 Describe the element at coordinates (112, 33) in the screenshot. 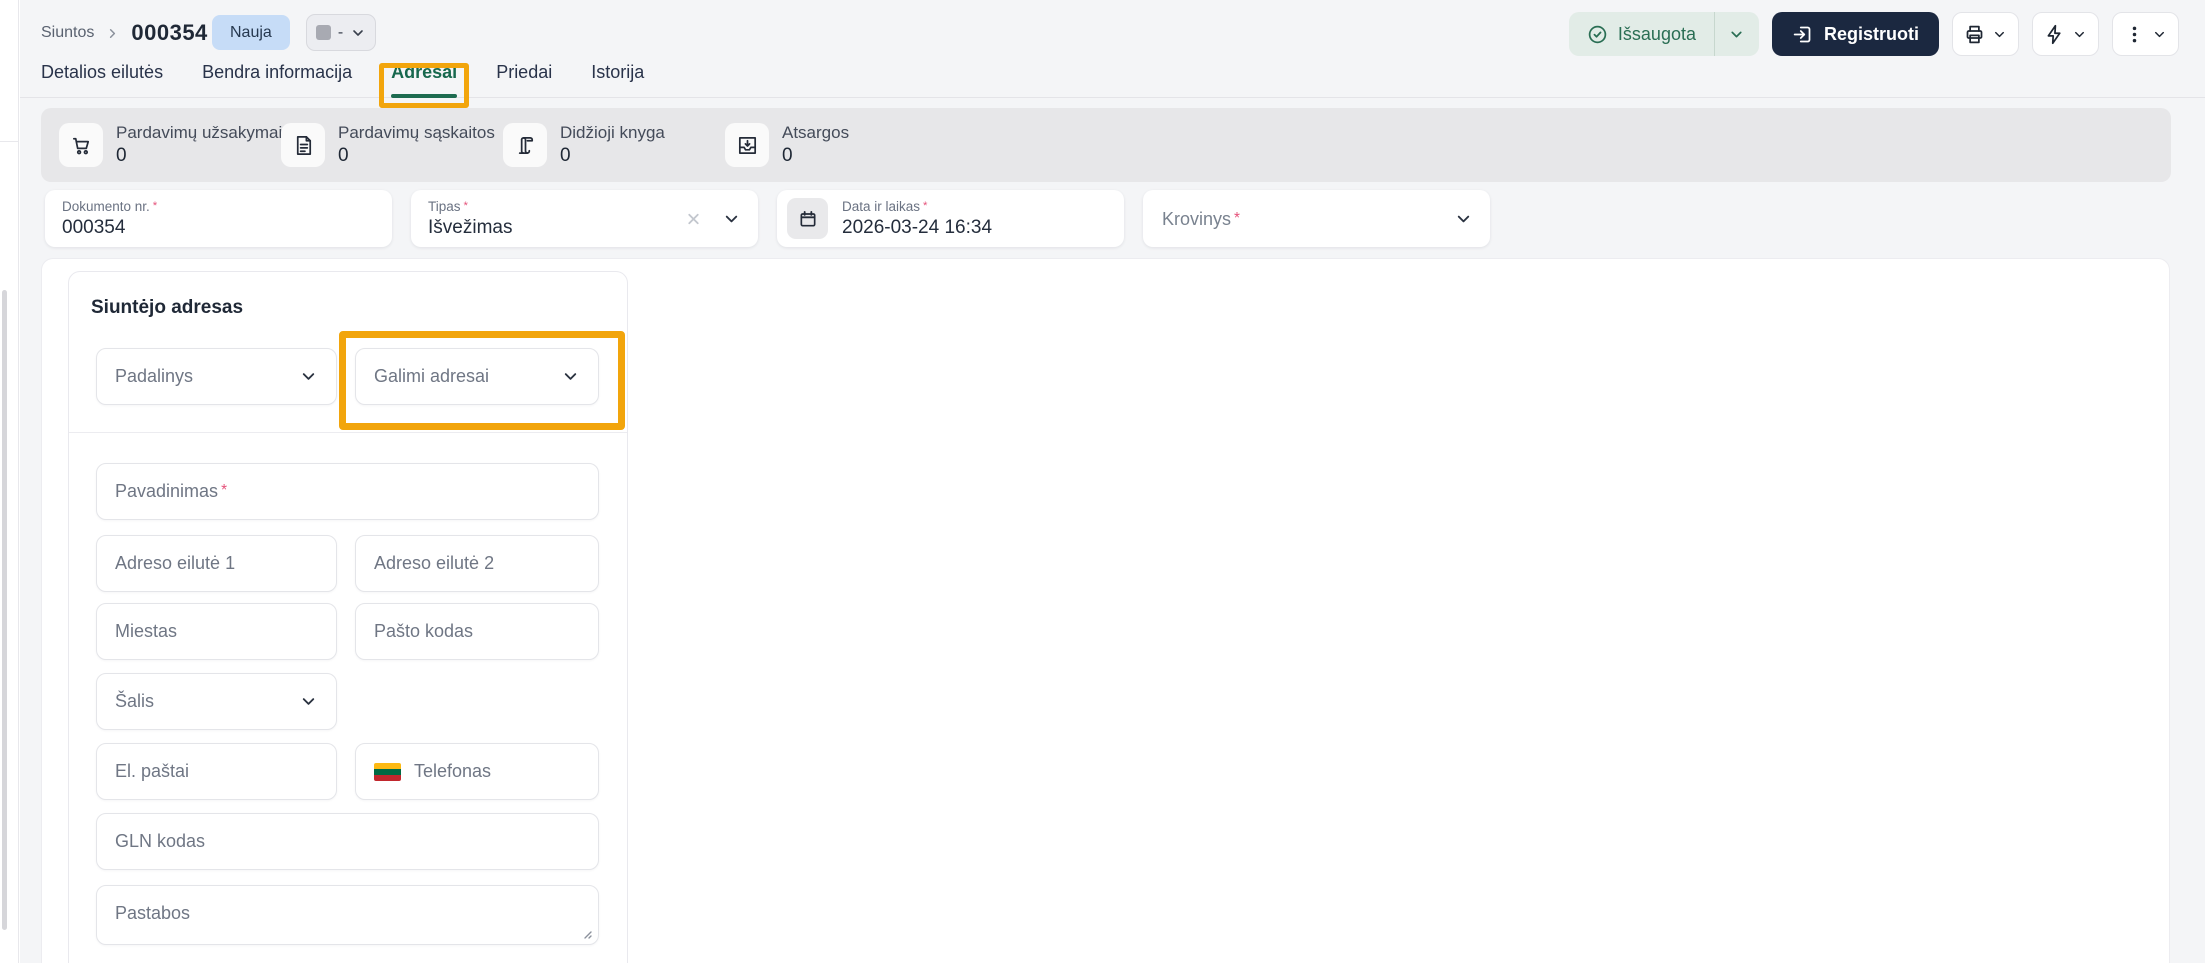

I see `breadcrumb-chevron-icon` at that location.